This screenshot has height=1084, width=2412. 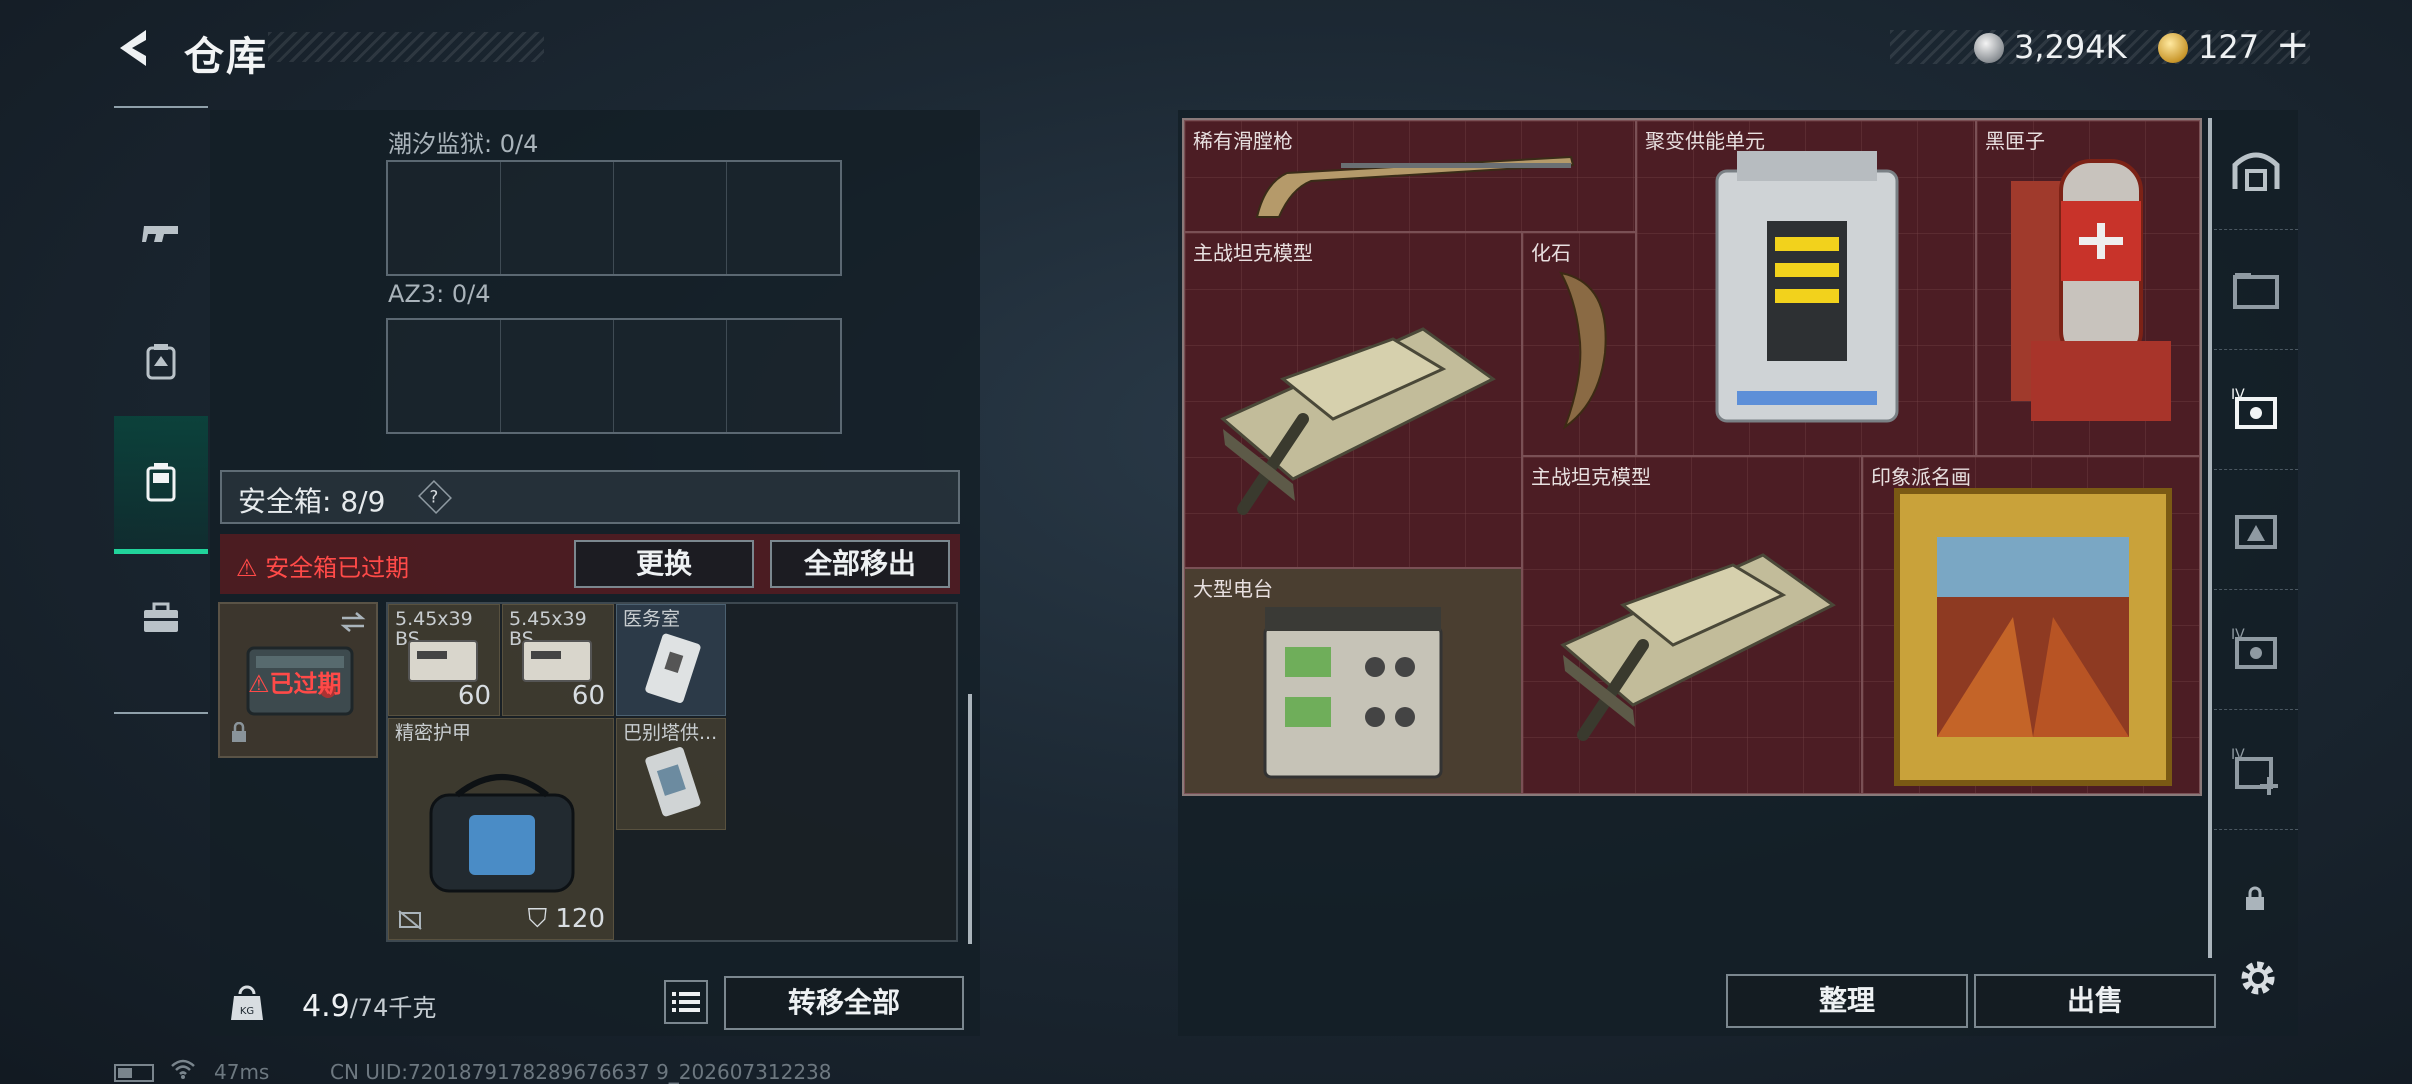 I want to click on card-image, so click(x=673, y=782).